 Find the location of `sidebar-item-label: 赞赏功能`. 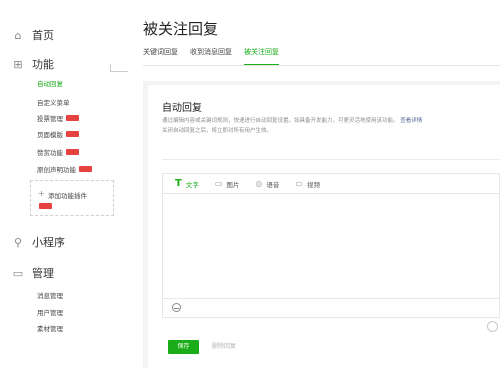

sidebar-item-label: 赞赏功能 is located at coordinates (50, 153).